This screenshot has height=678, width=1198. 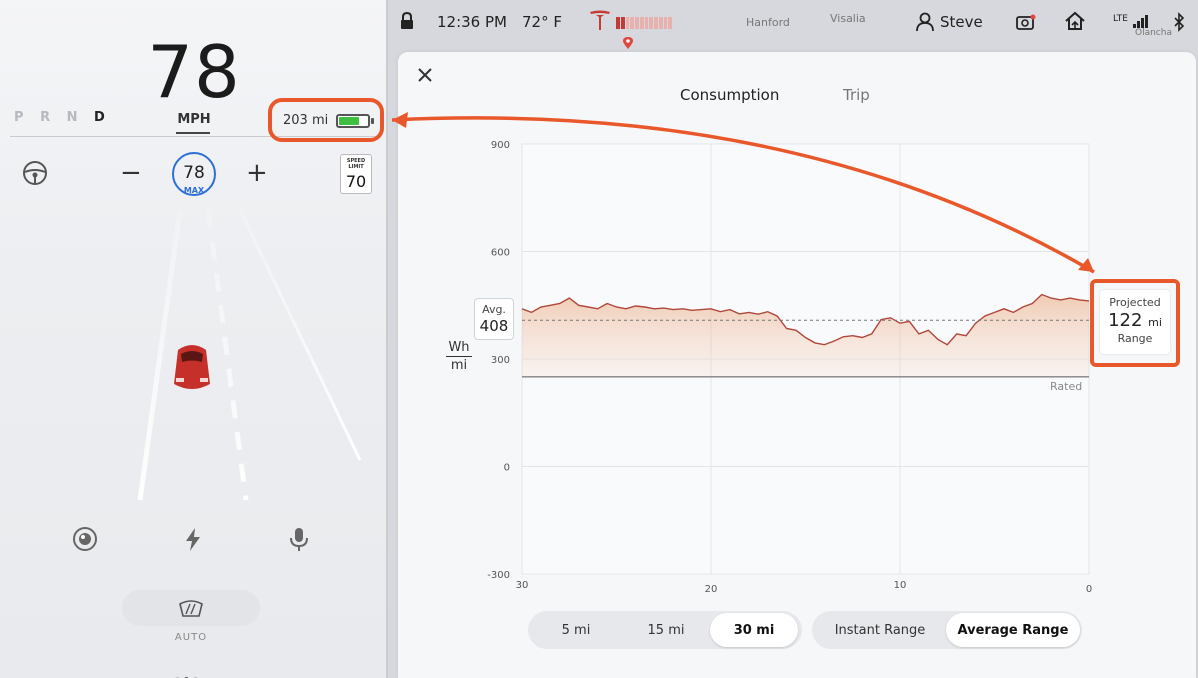 What do you see at coordinates (494, 326) in the screenshot?
I see `average-value: 408` at bounding box center [494, 326].